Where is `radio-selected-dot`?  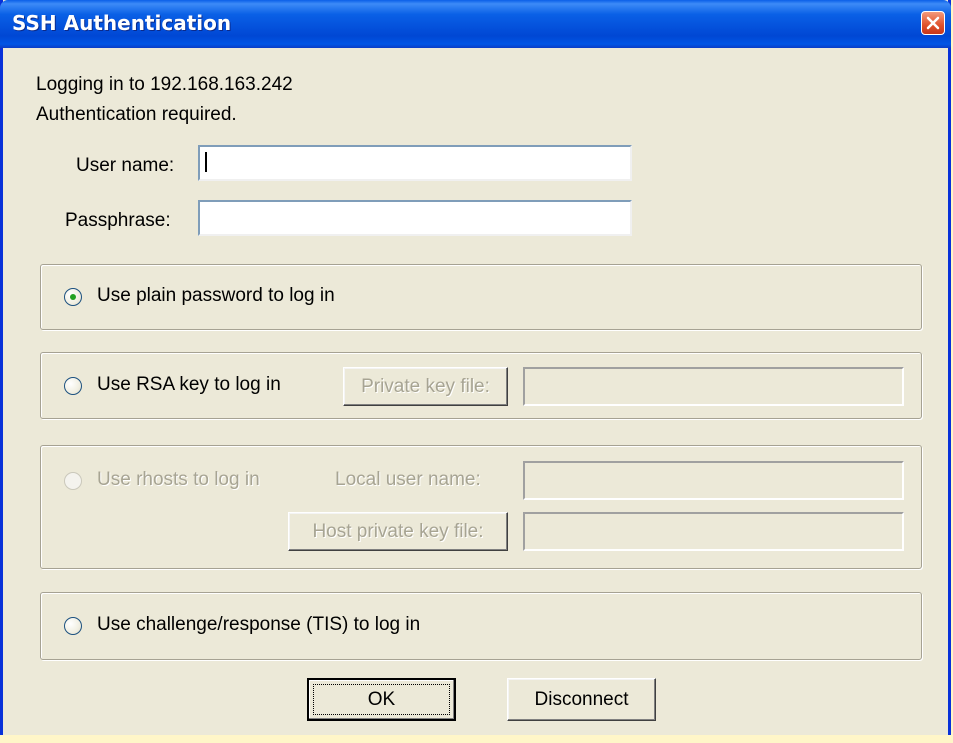 radio-selected-dot is located at coordinates (73, 297).